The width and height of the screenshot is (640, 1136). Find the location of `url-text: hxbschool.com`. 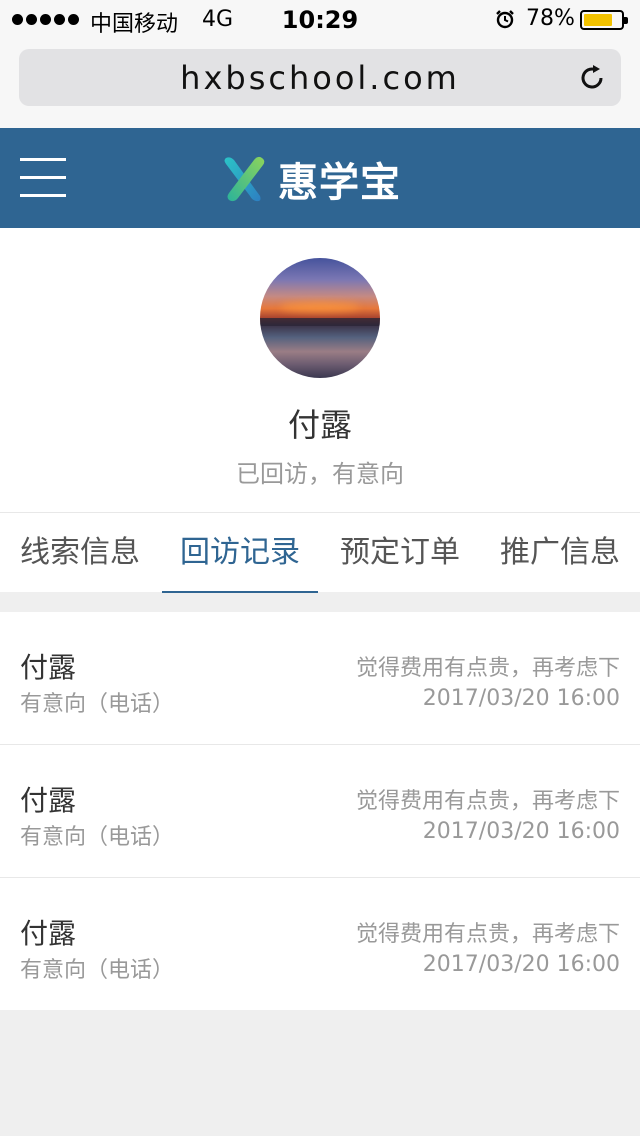

url-text: hxbschool.com is located at coordinates (320, 78).